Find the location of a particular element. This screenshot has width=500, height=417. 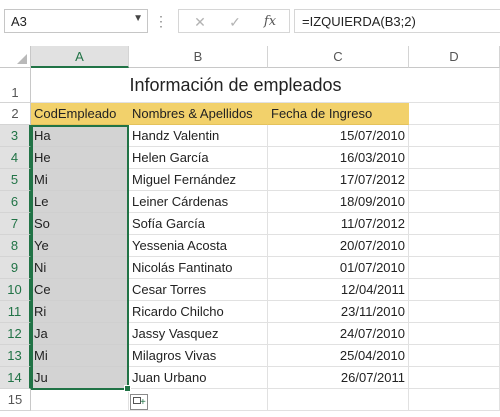

cell-date: 24/07/2010 is located at coordinates (338, 334).